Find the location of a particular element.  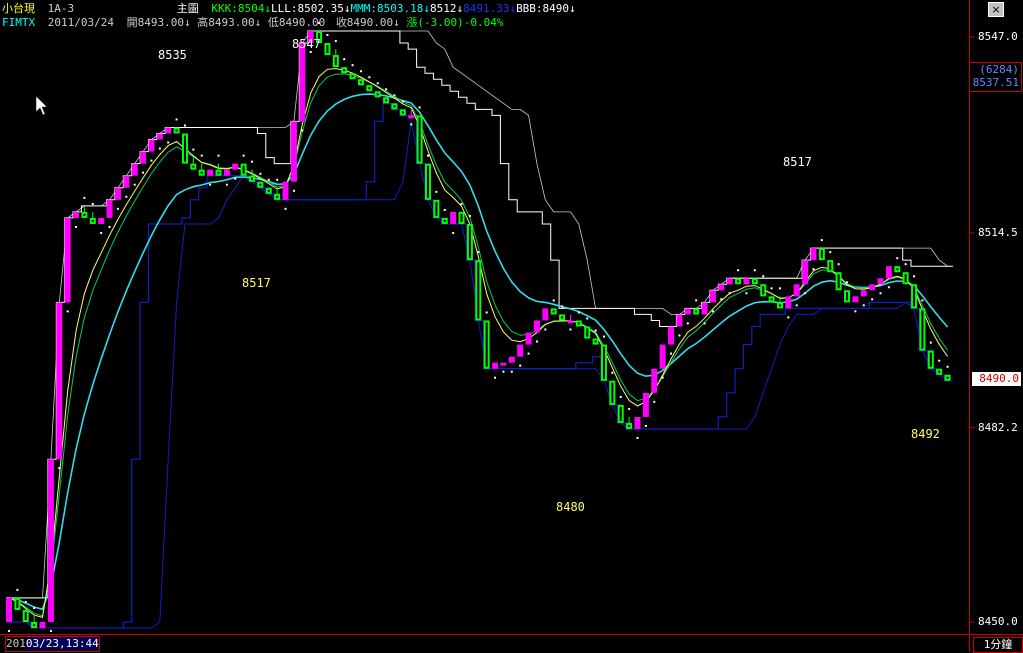

close-value: 收8490.00↓ is located at coordinates (367, 22).